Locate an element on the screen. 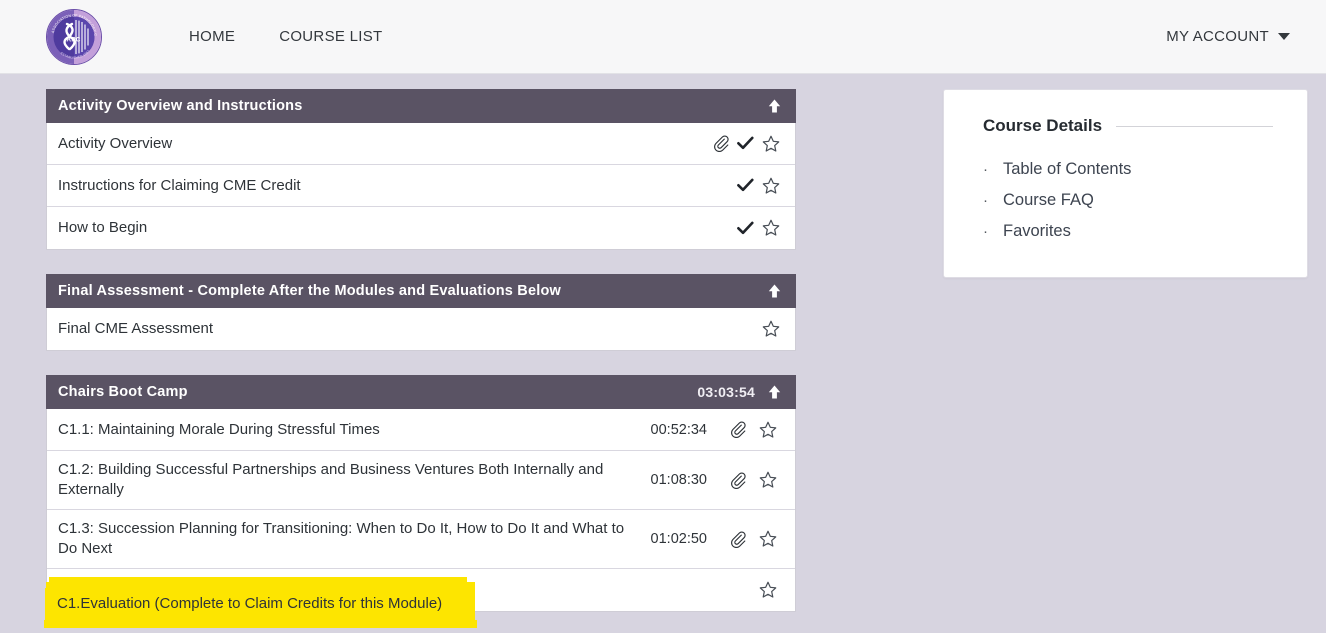 The height and width of the screenshot is (633, 1326). nav-link-course-list: COURSE LIST is located at coordinates (330, 36).